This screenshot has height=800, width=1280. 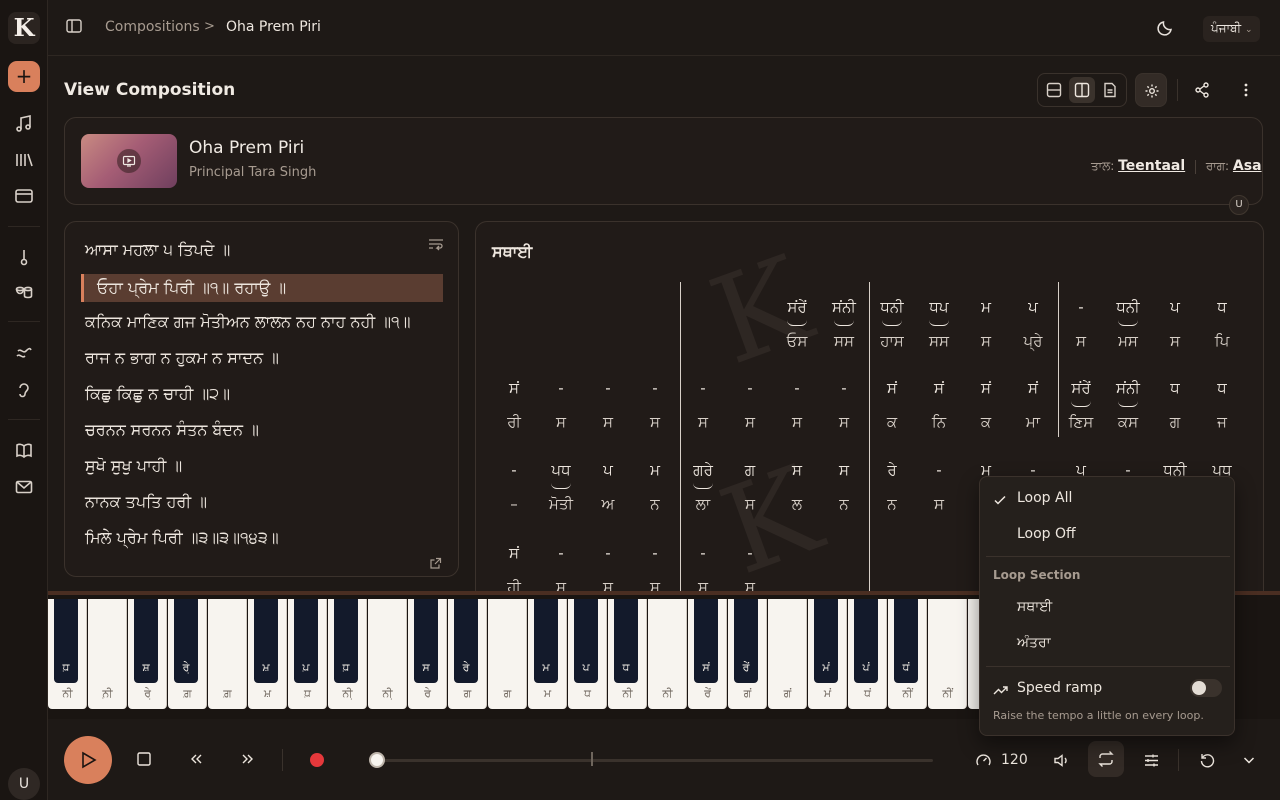 What do you see at coordinates (107, 693) in the screenshot?
I see `key-label: ਨ਼ੀ` at bounding box center [107, 693].